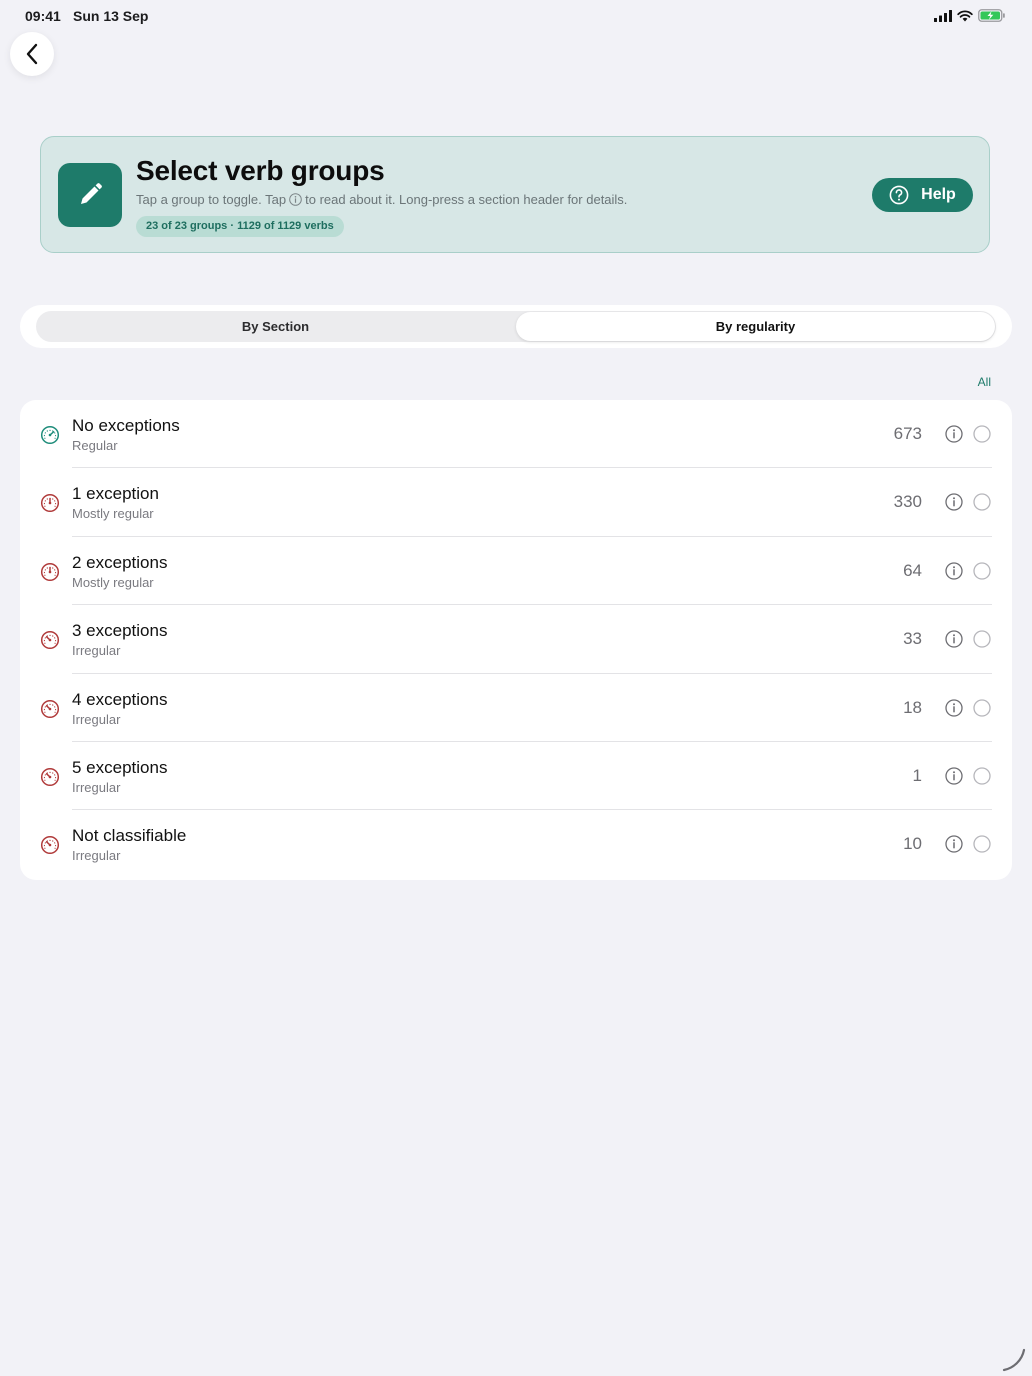 Image resolution: width=1032 pixels, height=1376 pixels. What do you see at coordinates (516, 503) in the screenshot?
I see `list-item: 1 exception Mostly regular 330` at bounding box center [516, 503].